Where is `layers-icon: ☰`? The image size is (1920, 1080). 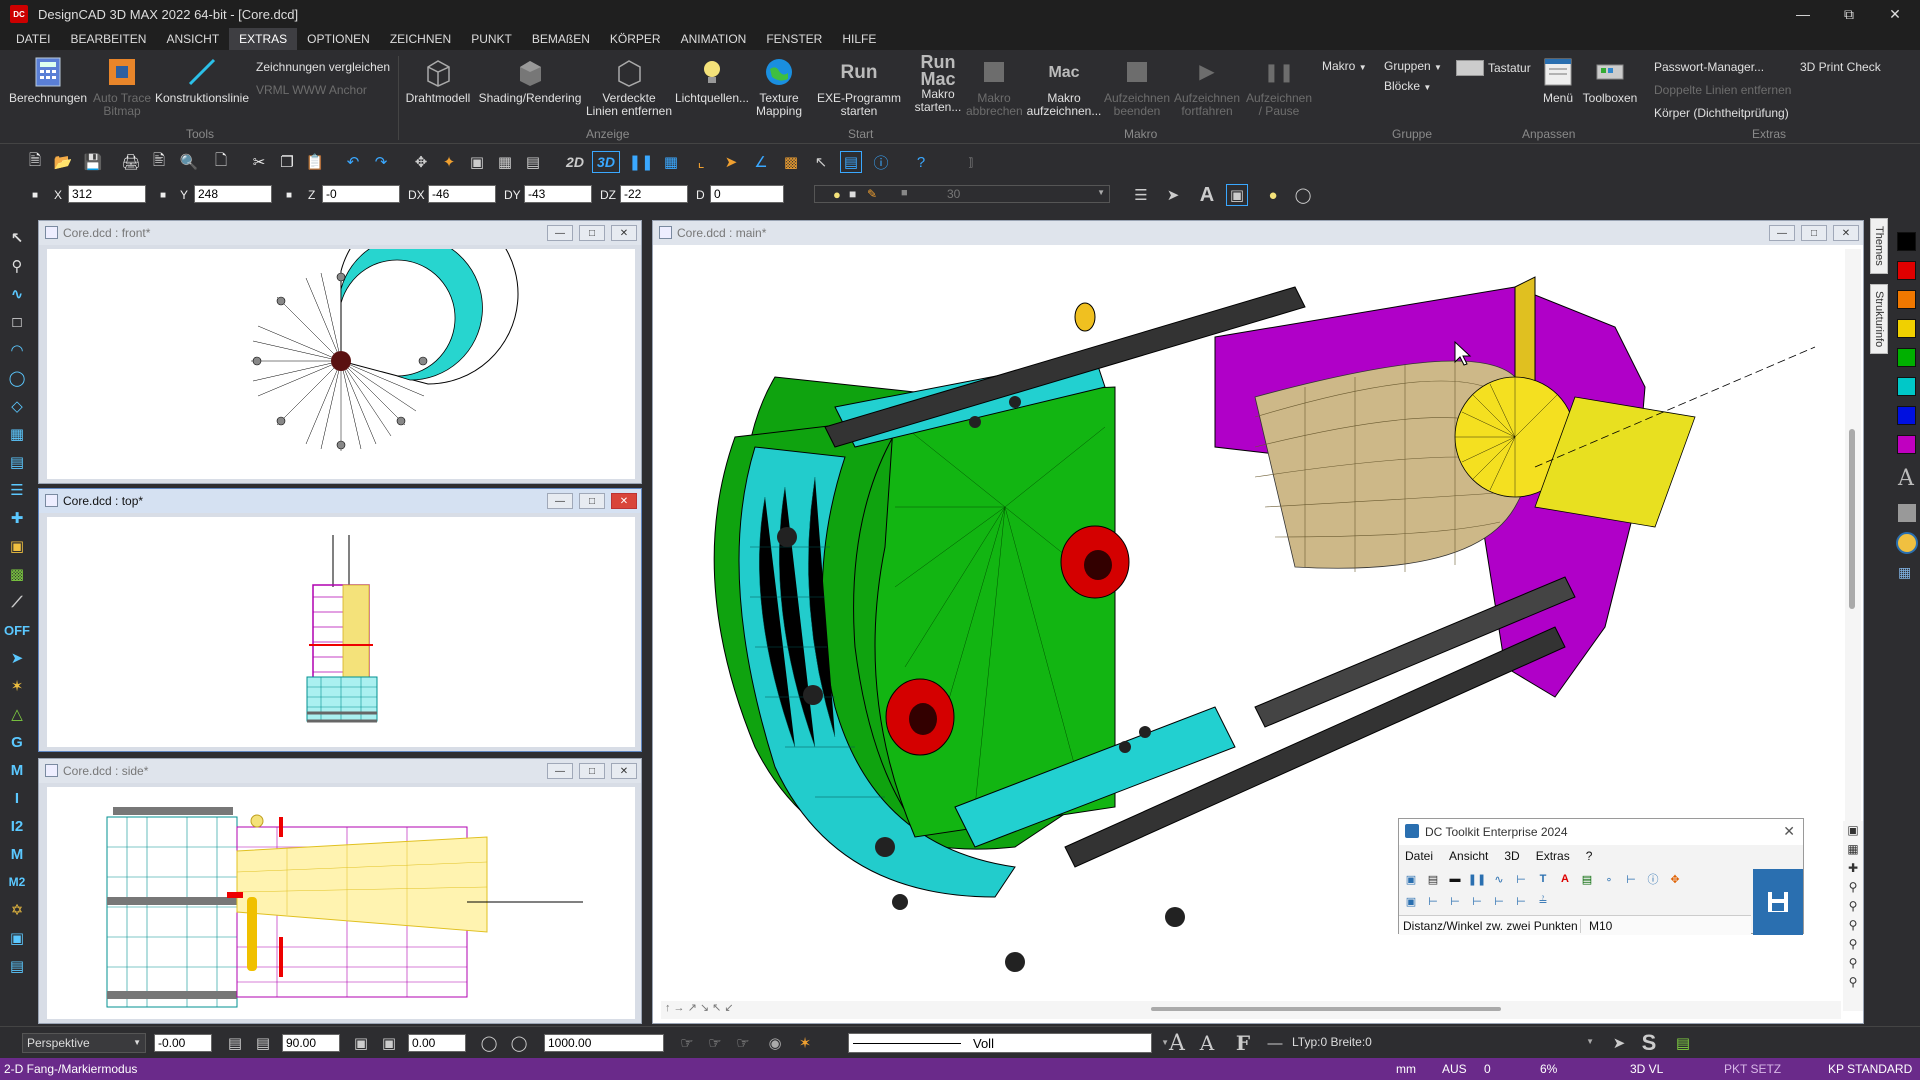 layers-icon: ☰ is located at coordinates (1141, 195).